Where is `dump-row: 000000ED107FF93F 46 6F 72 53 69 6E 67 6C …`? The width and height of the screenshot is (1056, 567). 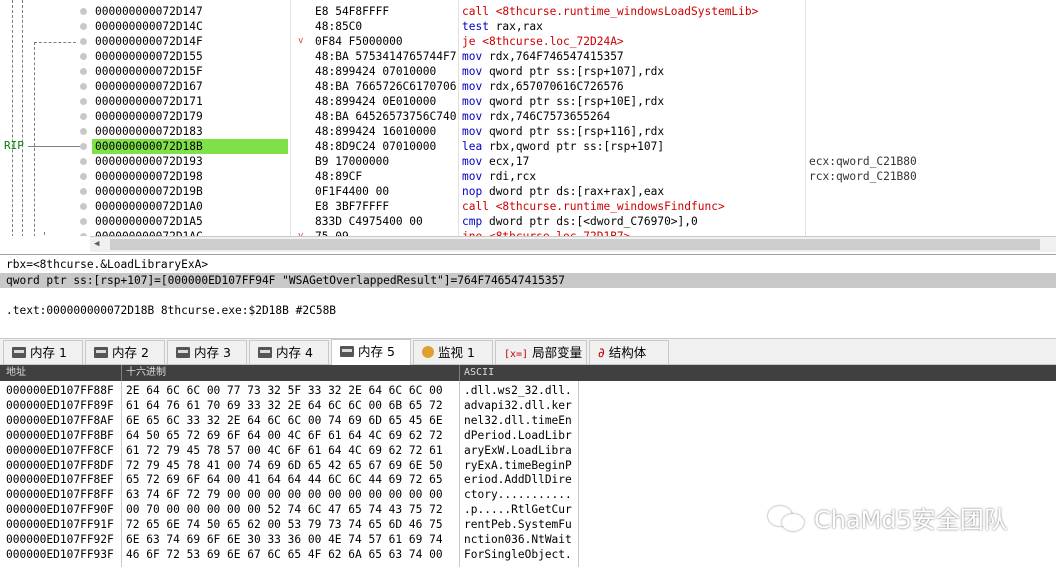 dump-row: 000000ED107FF93F 46 6F 72 53 69 6E 67 6C … is located at coordinates (528, 554).